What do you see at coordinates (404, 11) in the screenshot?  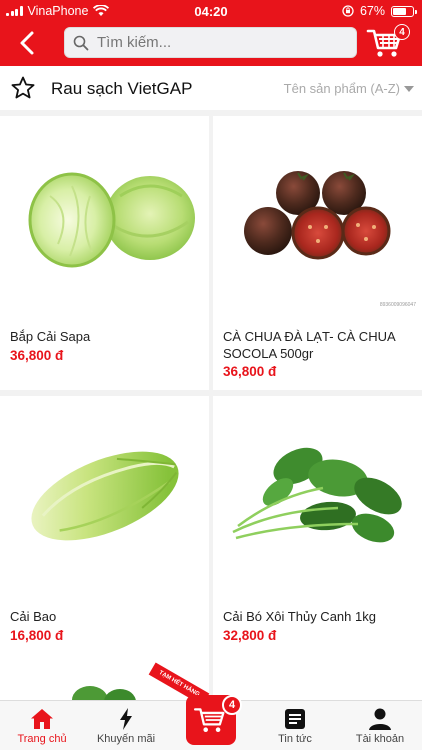 I see `battery-icon` at bounding box center [404, 11].